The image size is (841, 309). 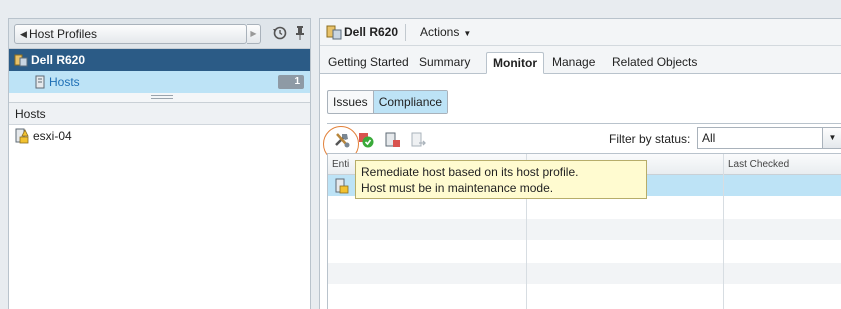 What do you see at coordinates (371, 32) in the screenshot?
I see `object-title: Dell R620` at bounding box center [371, 32].